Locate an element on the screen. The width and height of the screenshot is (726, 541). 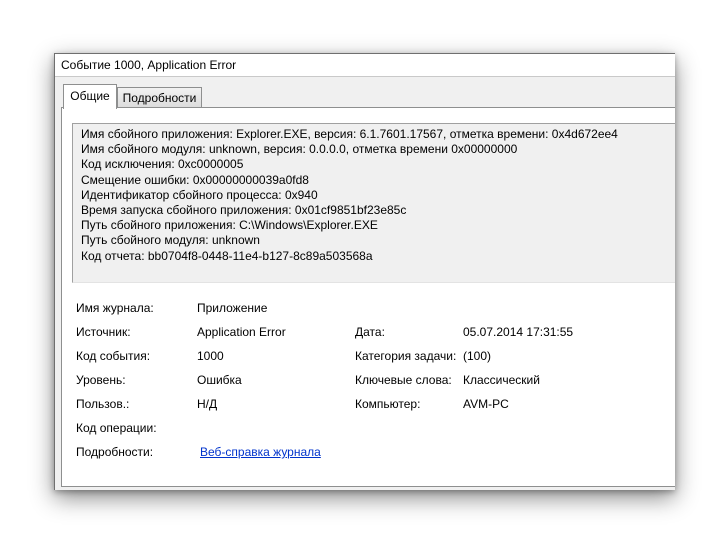
log-name-label: Имя журнала: is located at coordinates (115, 308).